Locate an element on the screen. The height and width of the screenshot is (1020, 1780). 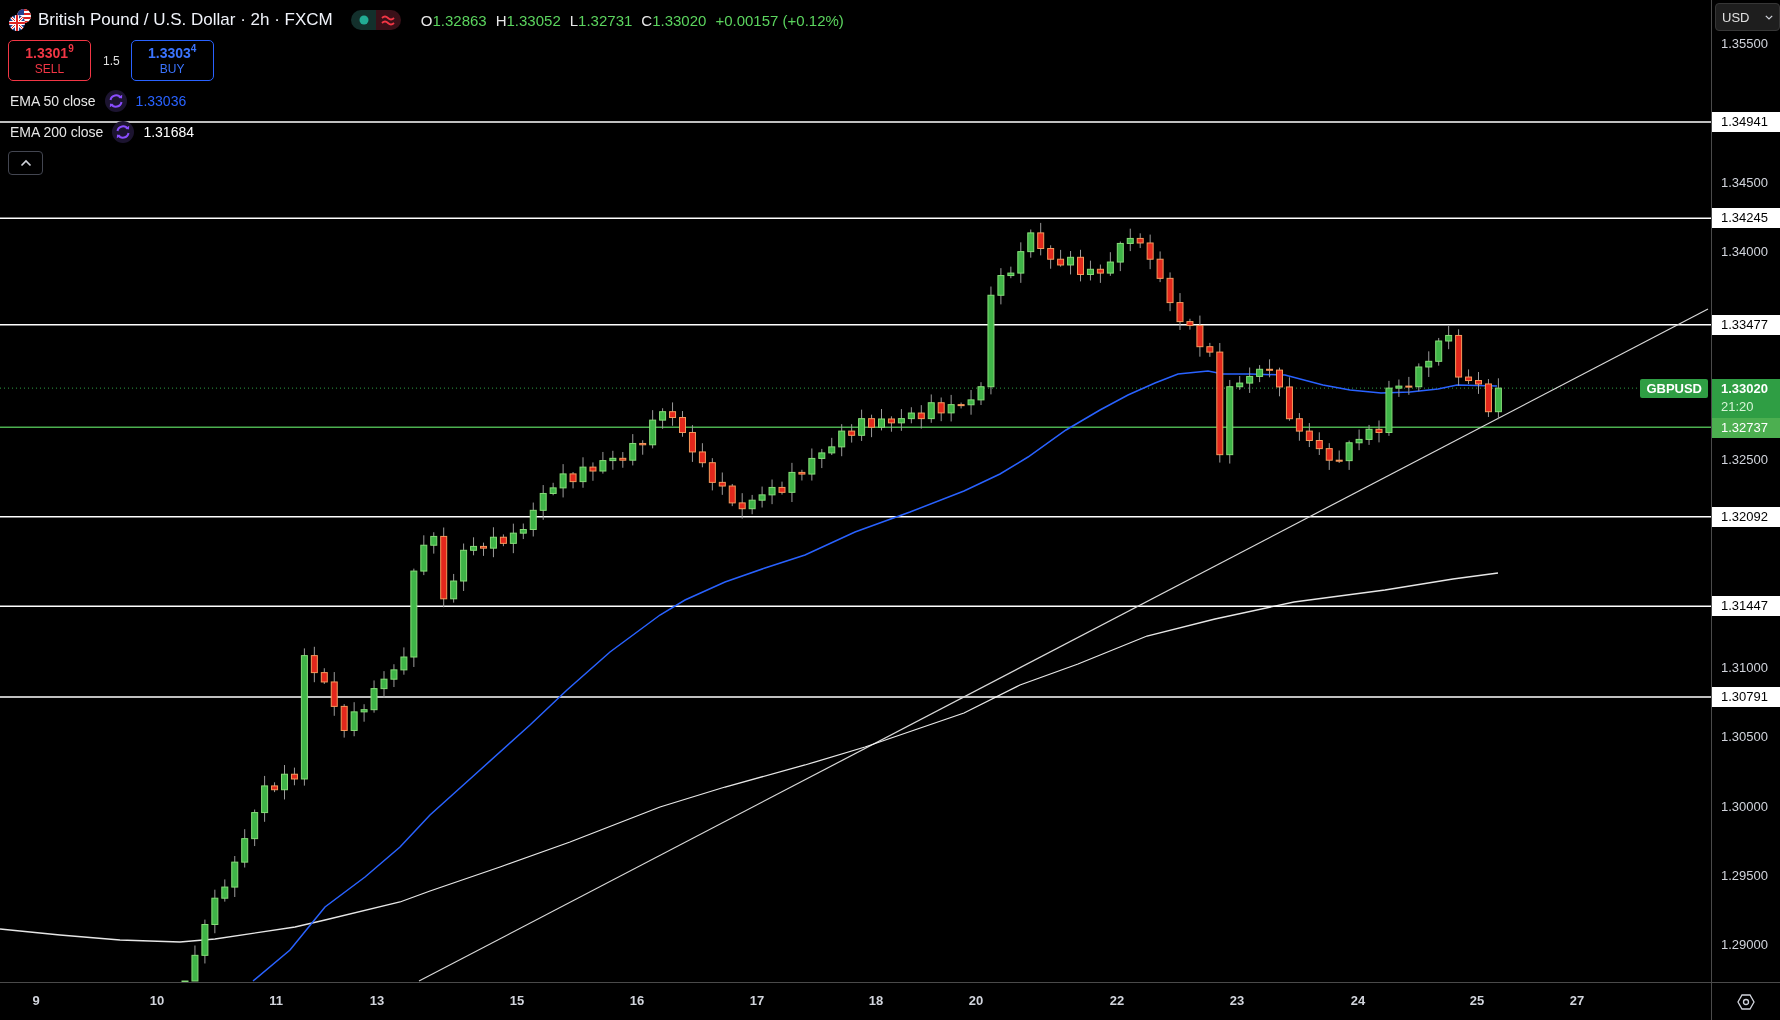
date-label: 27 is located at coordinates (1577, 1001).